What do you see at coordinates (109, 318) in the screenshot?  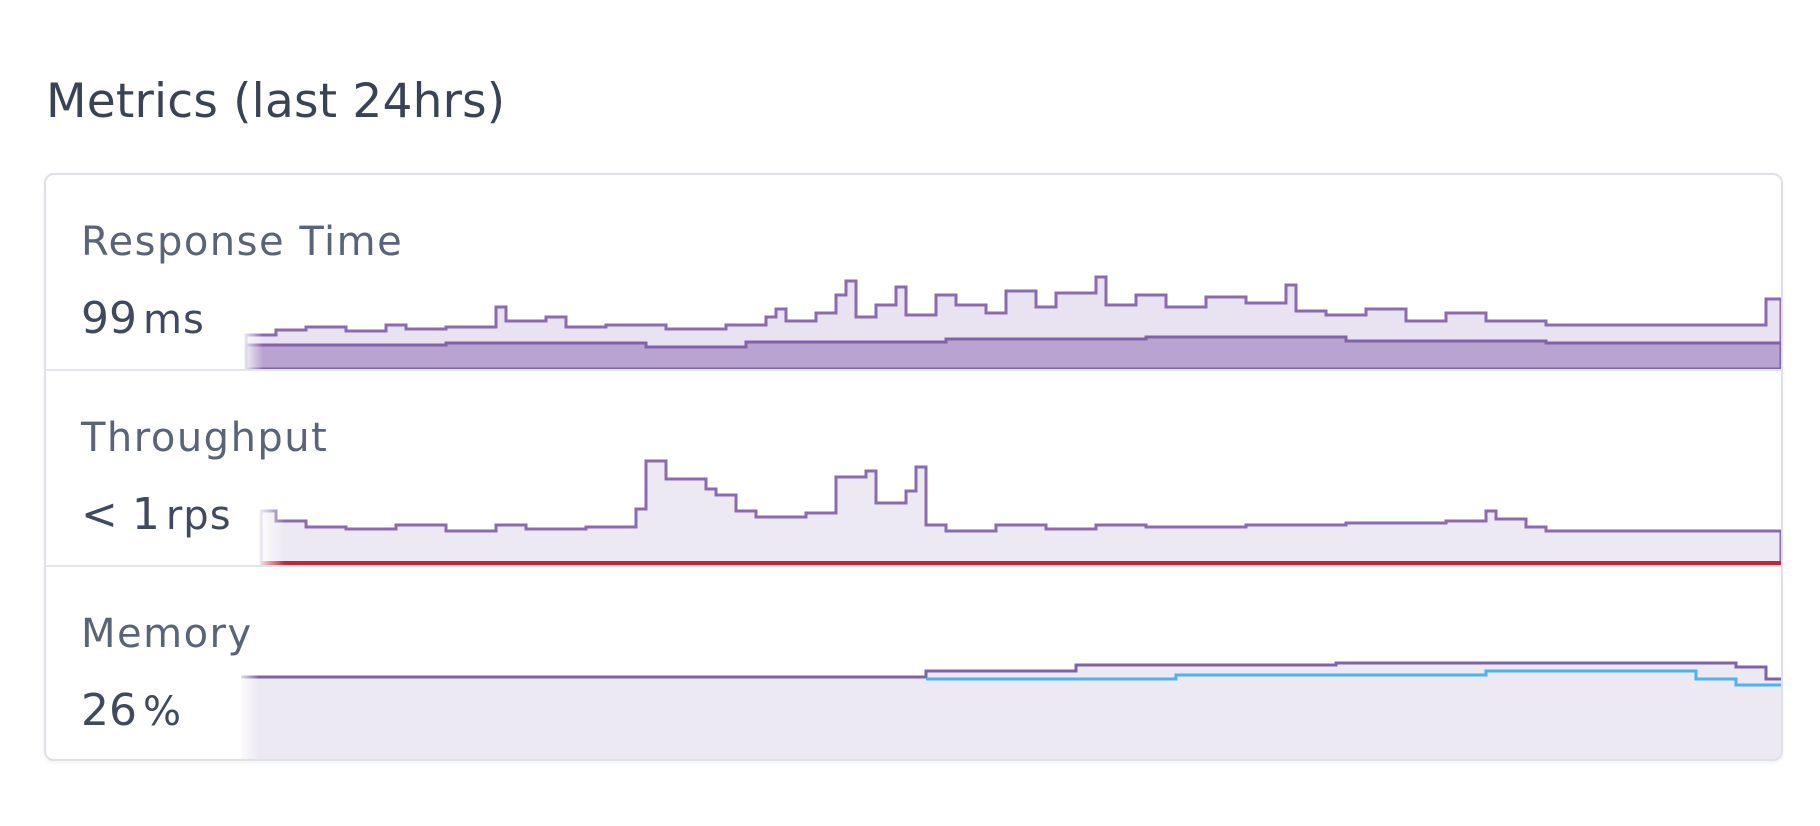 I see `response-time-number: 99` at bounding box center [109, 318].